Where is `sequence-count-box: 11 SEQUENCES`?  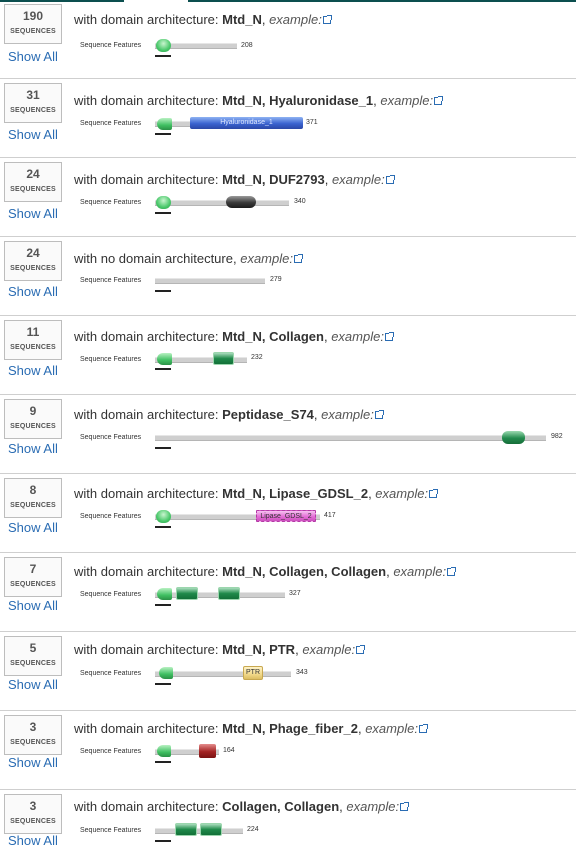 sequence-count-box: 11 SEQUENCES is located at coordinates (33, 340).